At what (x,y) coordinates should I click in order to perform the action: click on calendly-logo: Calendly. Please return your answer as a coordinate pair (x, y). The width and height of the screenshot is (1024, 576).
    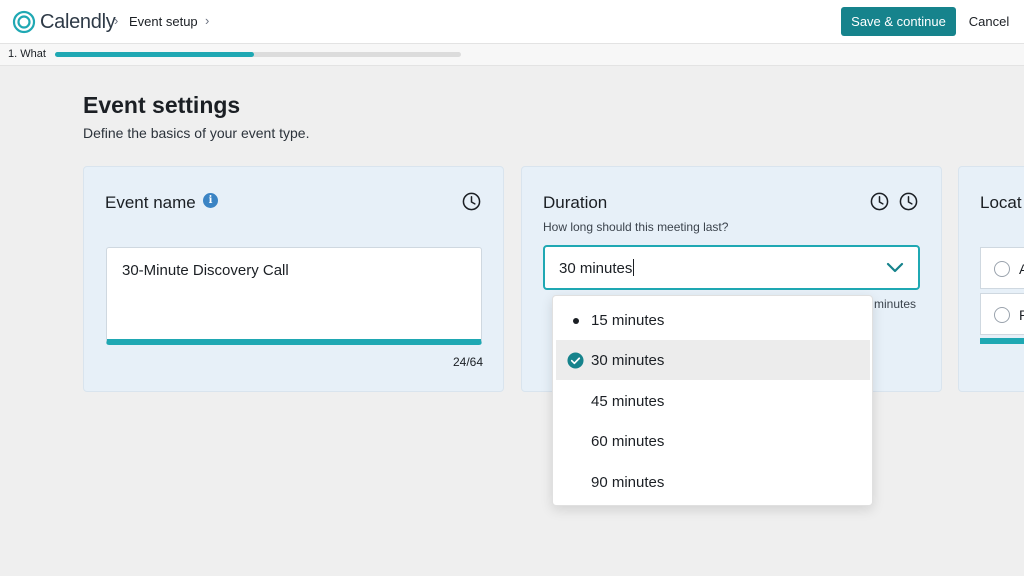
    Looking at the image, I should click on (64, 22).